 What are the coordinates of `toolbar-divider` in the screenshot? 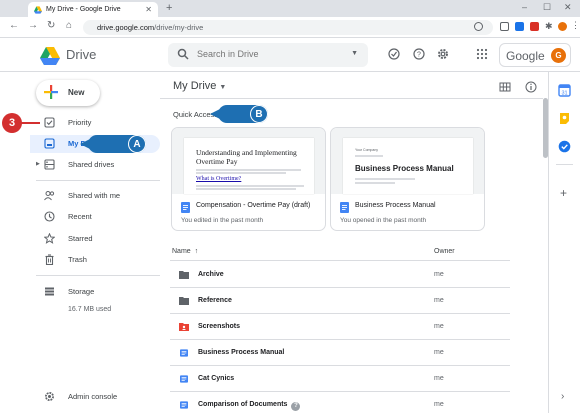 It's located at (351, 98).